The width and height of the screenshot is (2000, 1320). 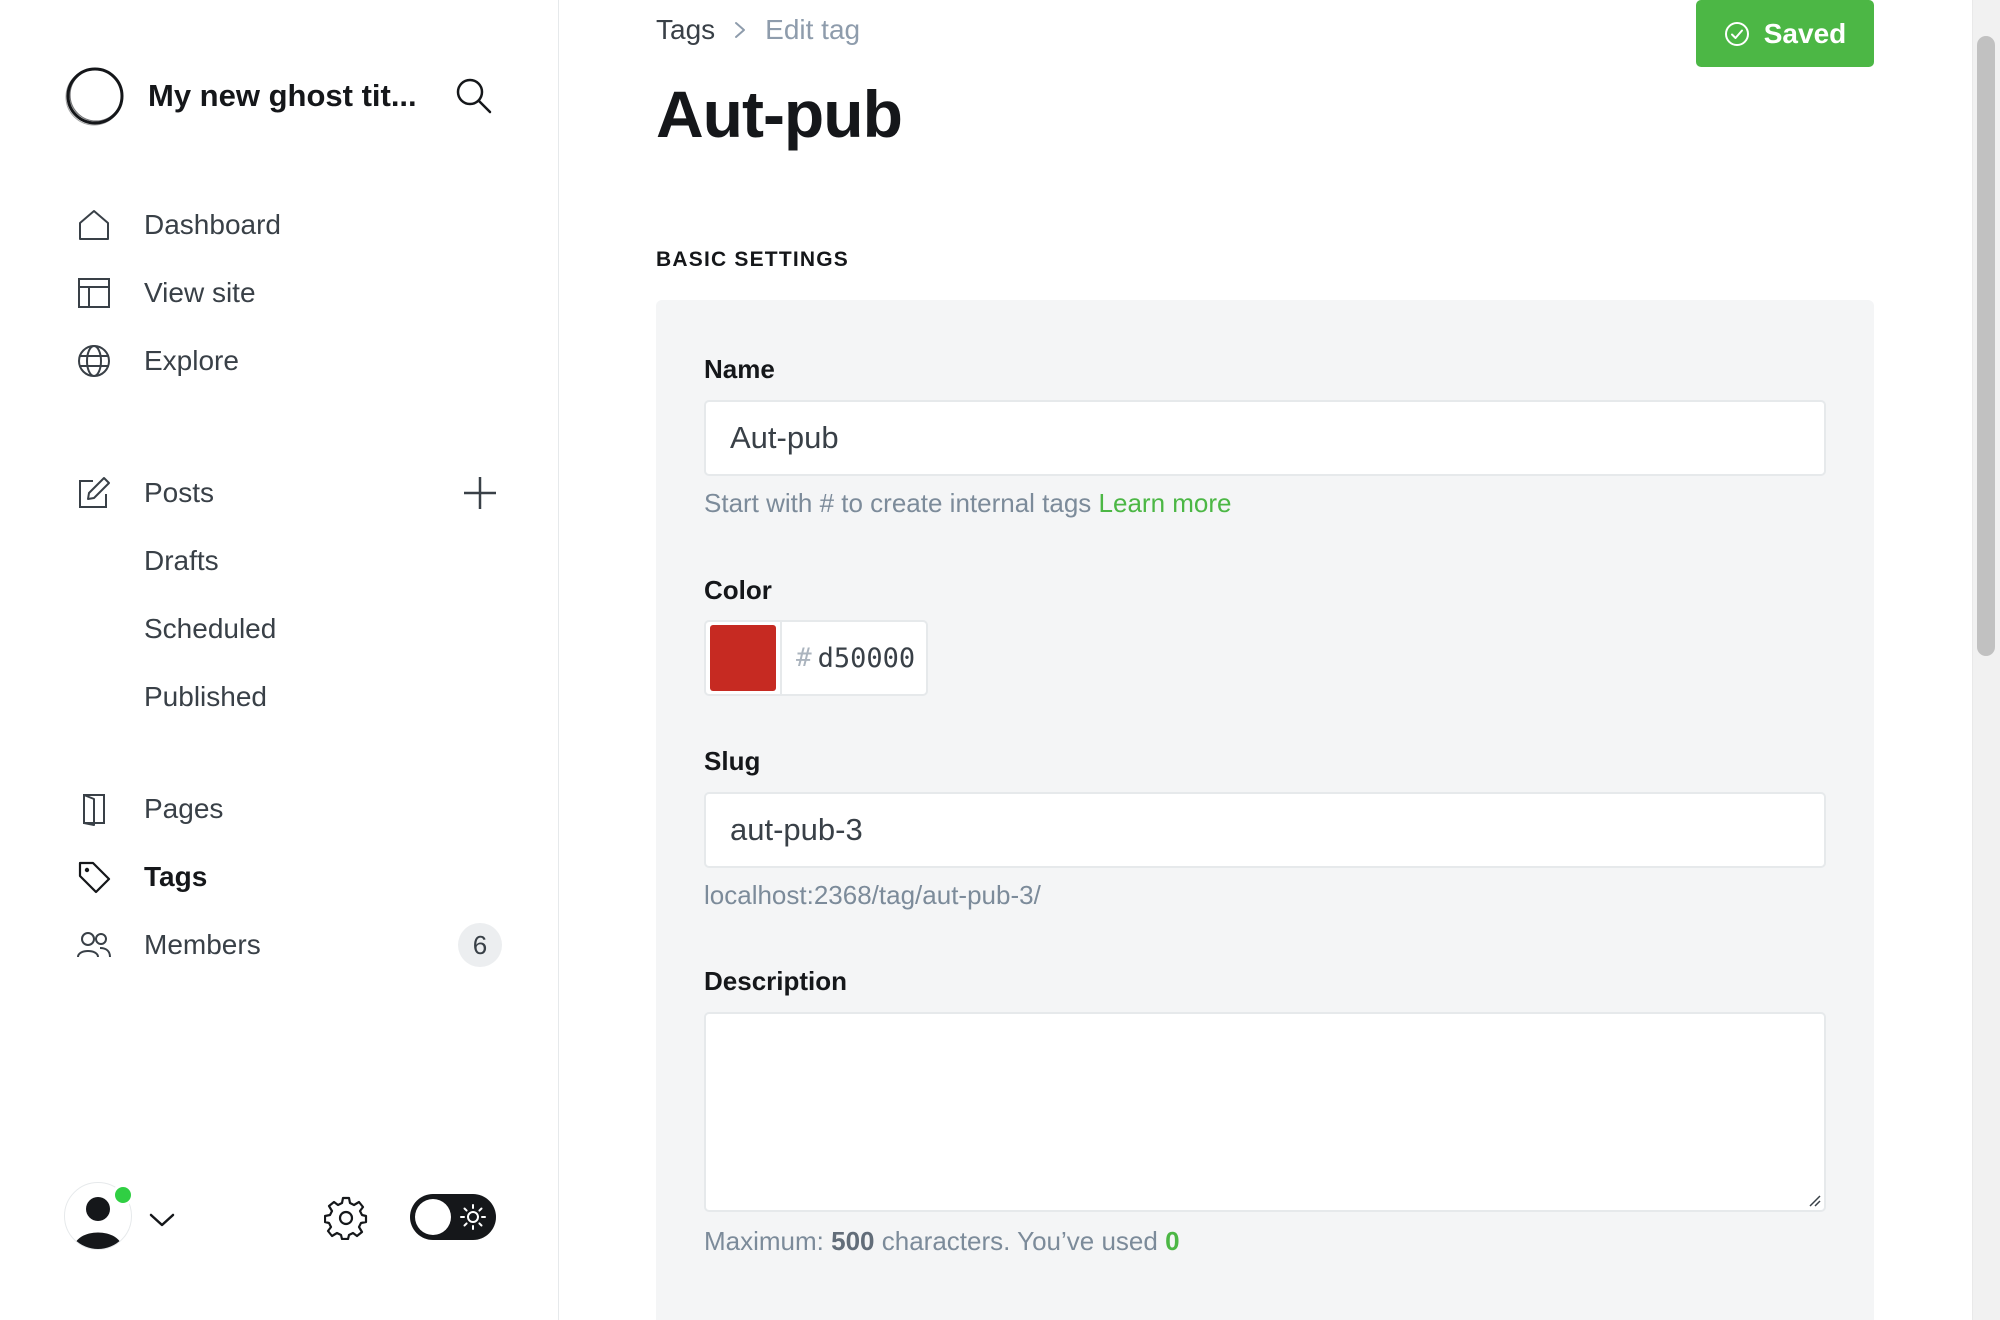 What do you see at coordinates (738, 590) in the screenshot?
I see `color-label: Color` at bounding box center [738, 590].